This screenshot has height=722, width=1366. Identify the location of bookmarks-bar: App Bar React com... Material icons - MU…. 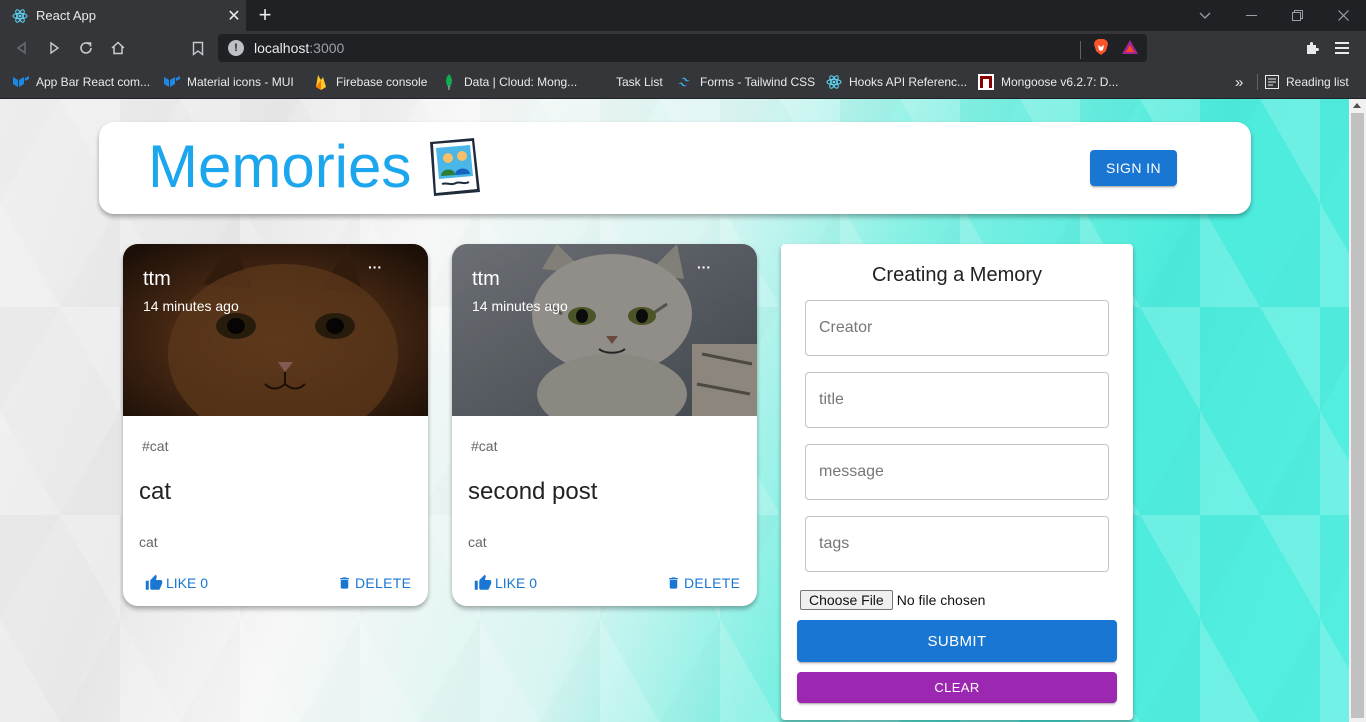
(683, 82).